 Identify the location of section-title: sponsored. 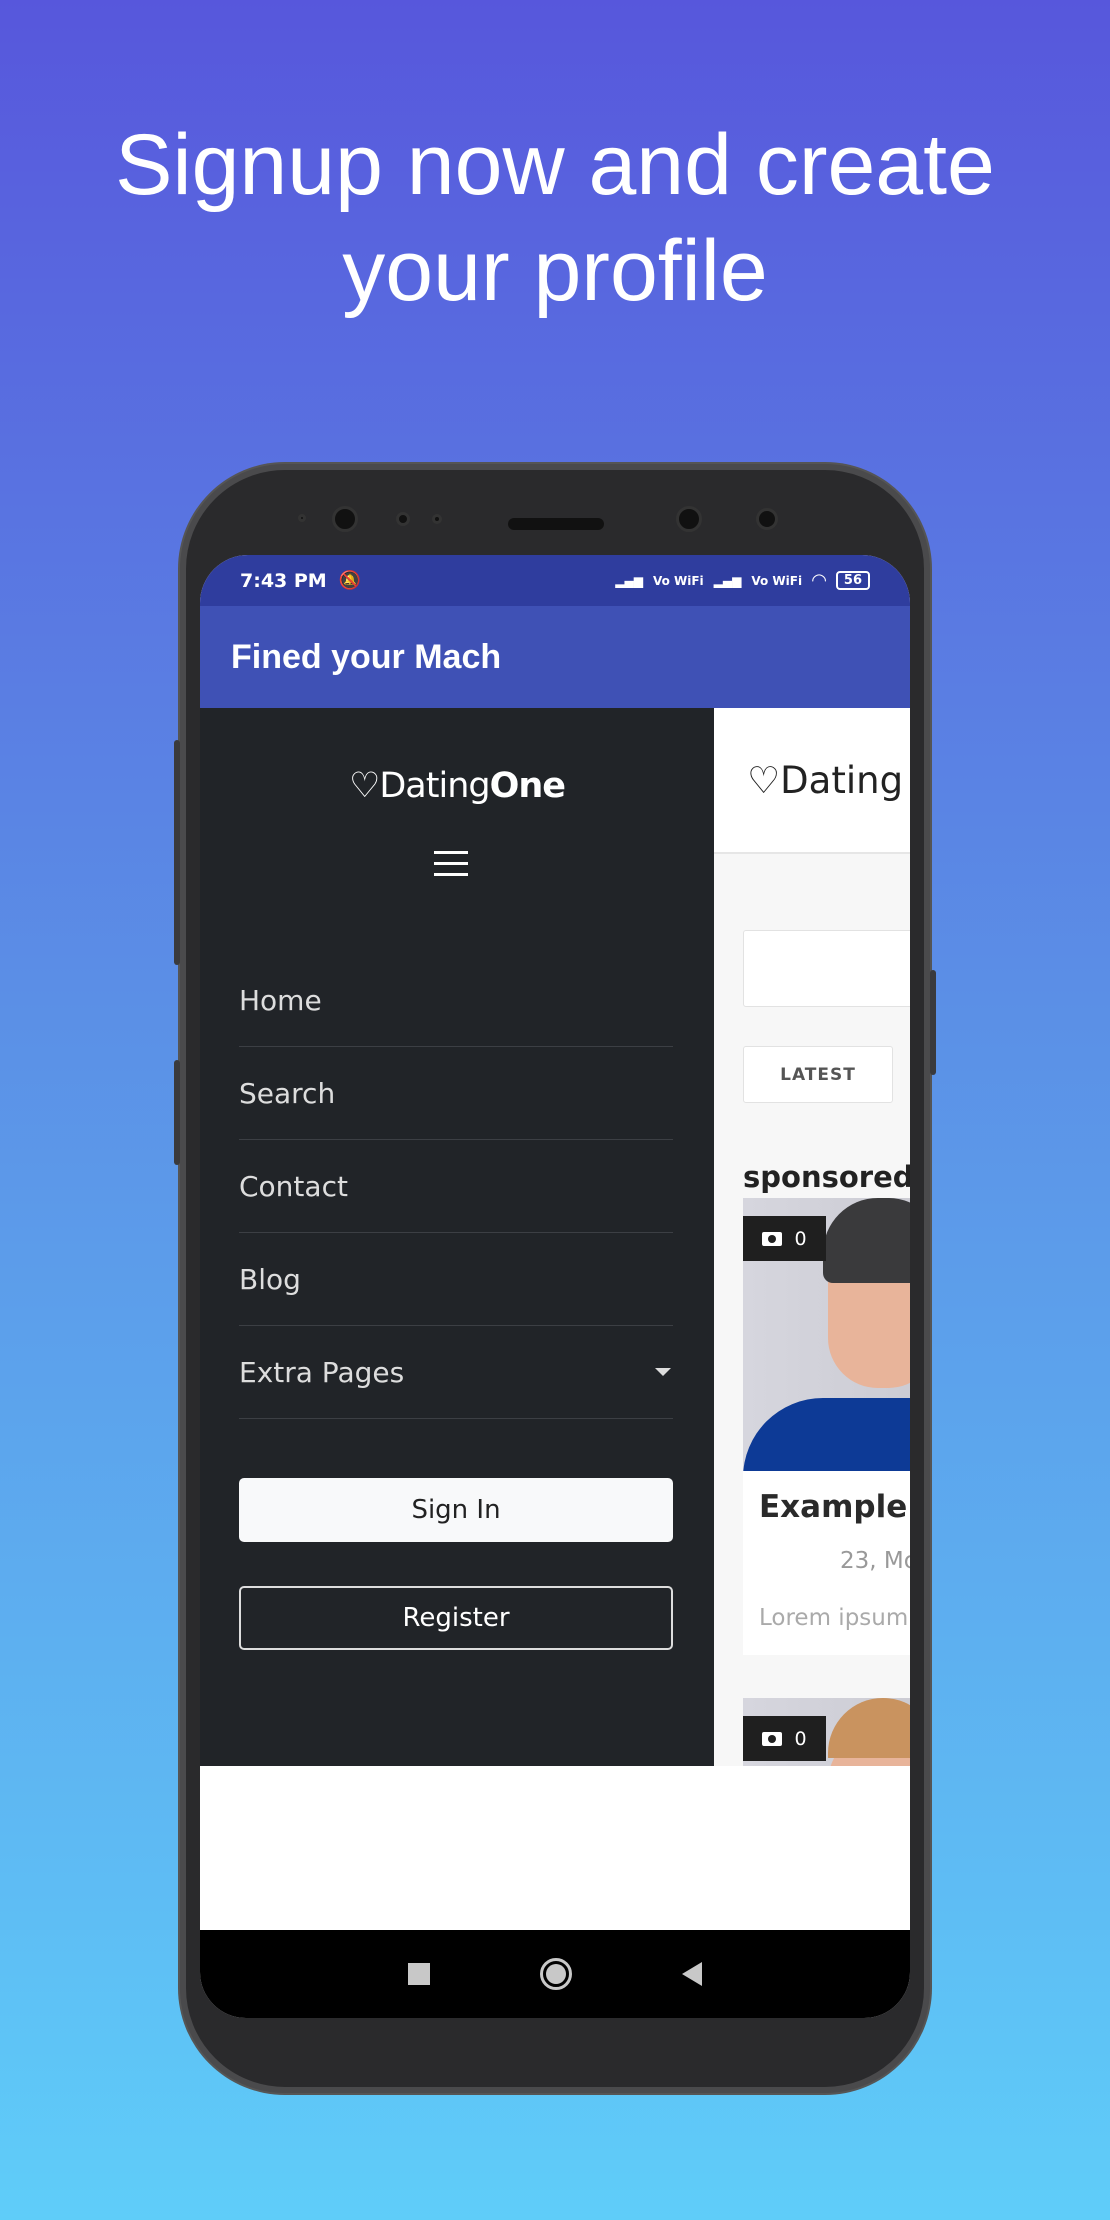
(826, 1177).